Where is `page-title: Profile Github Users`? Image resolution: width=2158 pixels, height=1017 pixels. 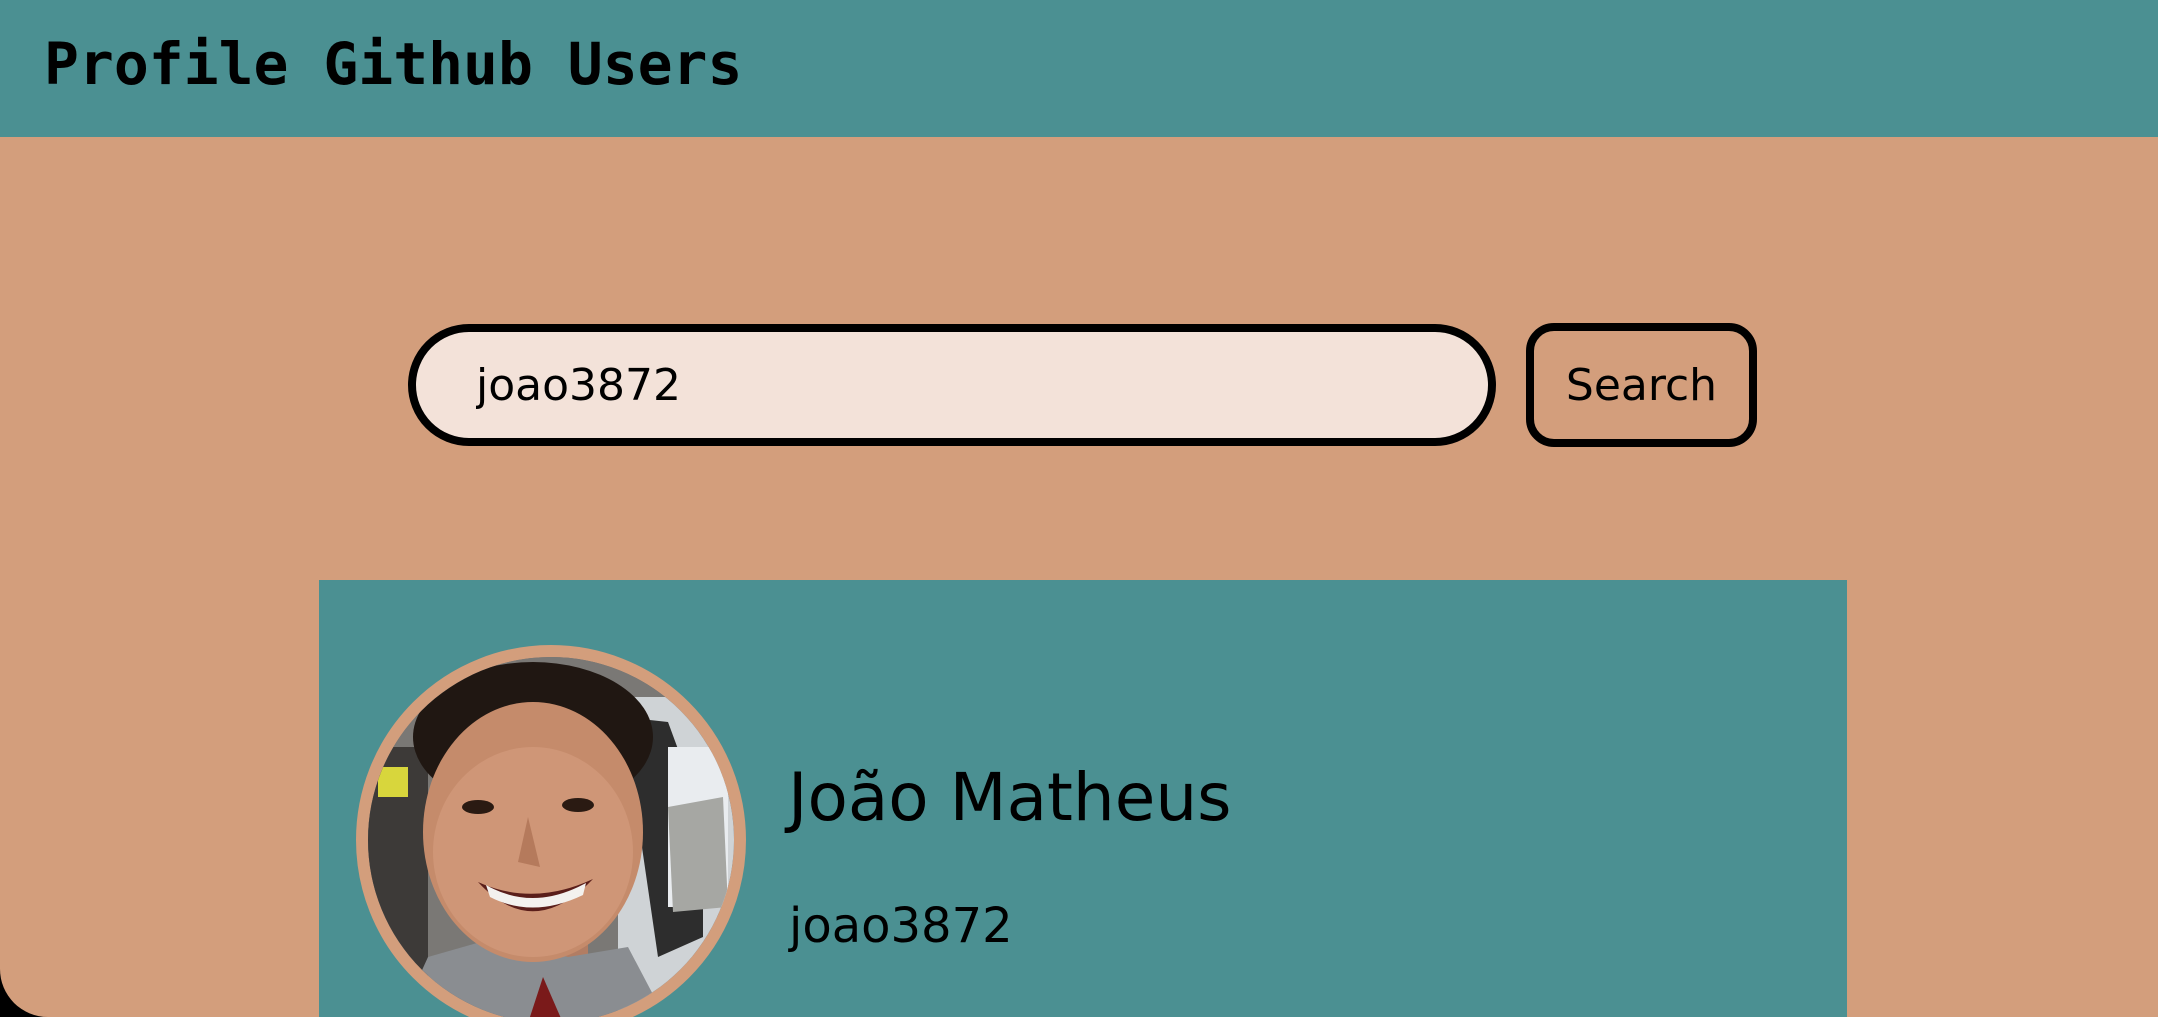
page-title: Profile Github Users is located at coordinates (393, 64).